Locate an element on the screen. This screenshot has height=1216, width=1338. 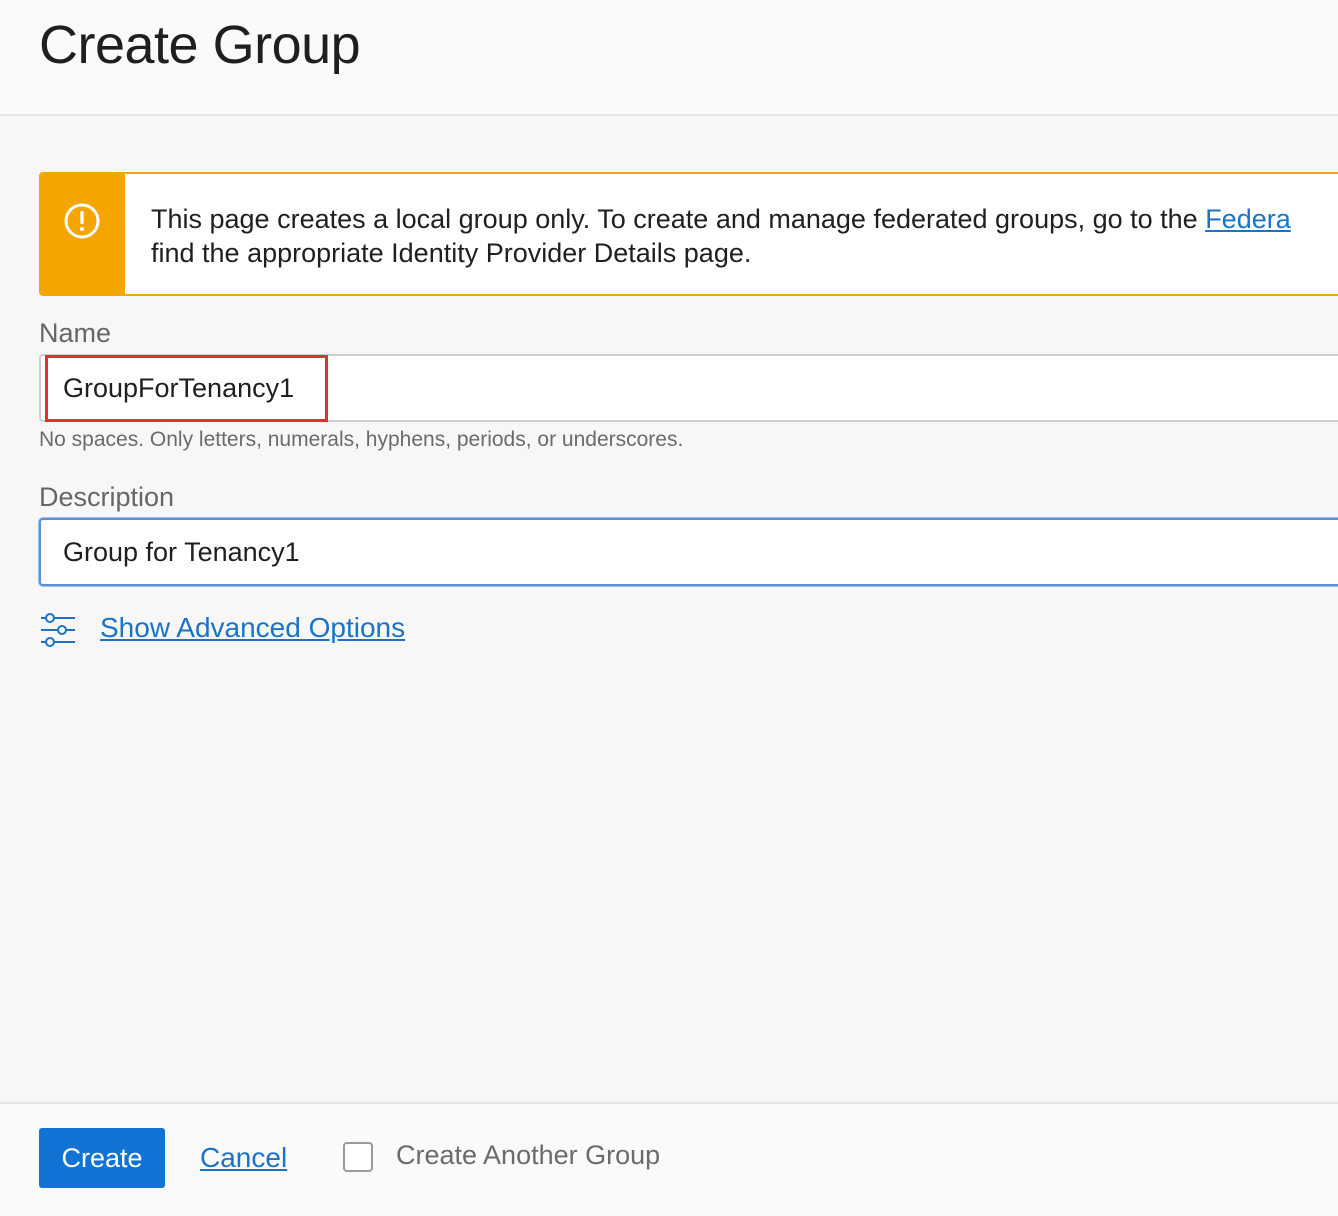
name-label: Name is located at coordinates (75, 333).